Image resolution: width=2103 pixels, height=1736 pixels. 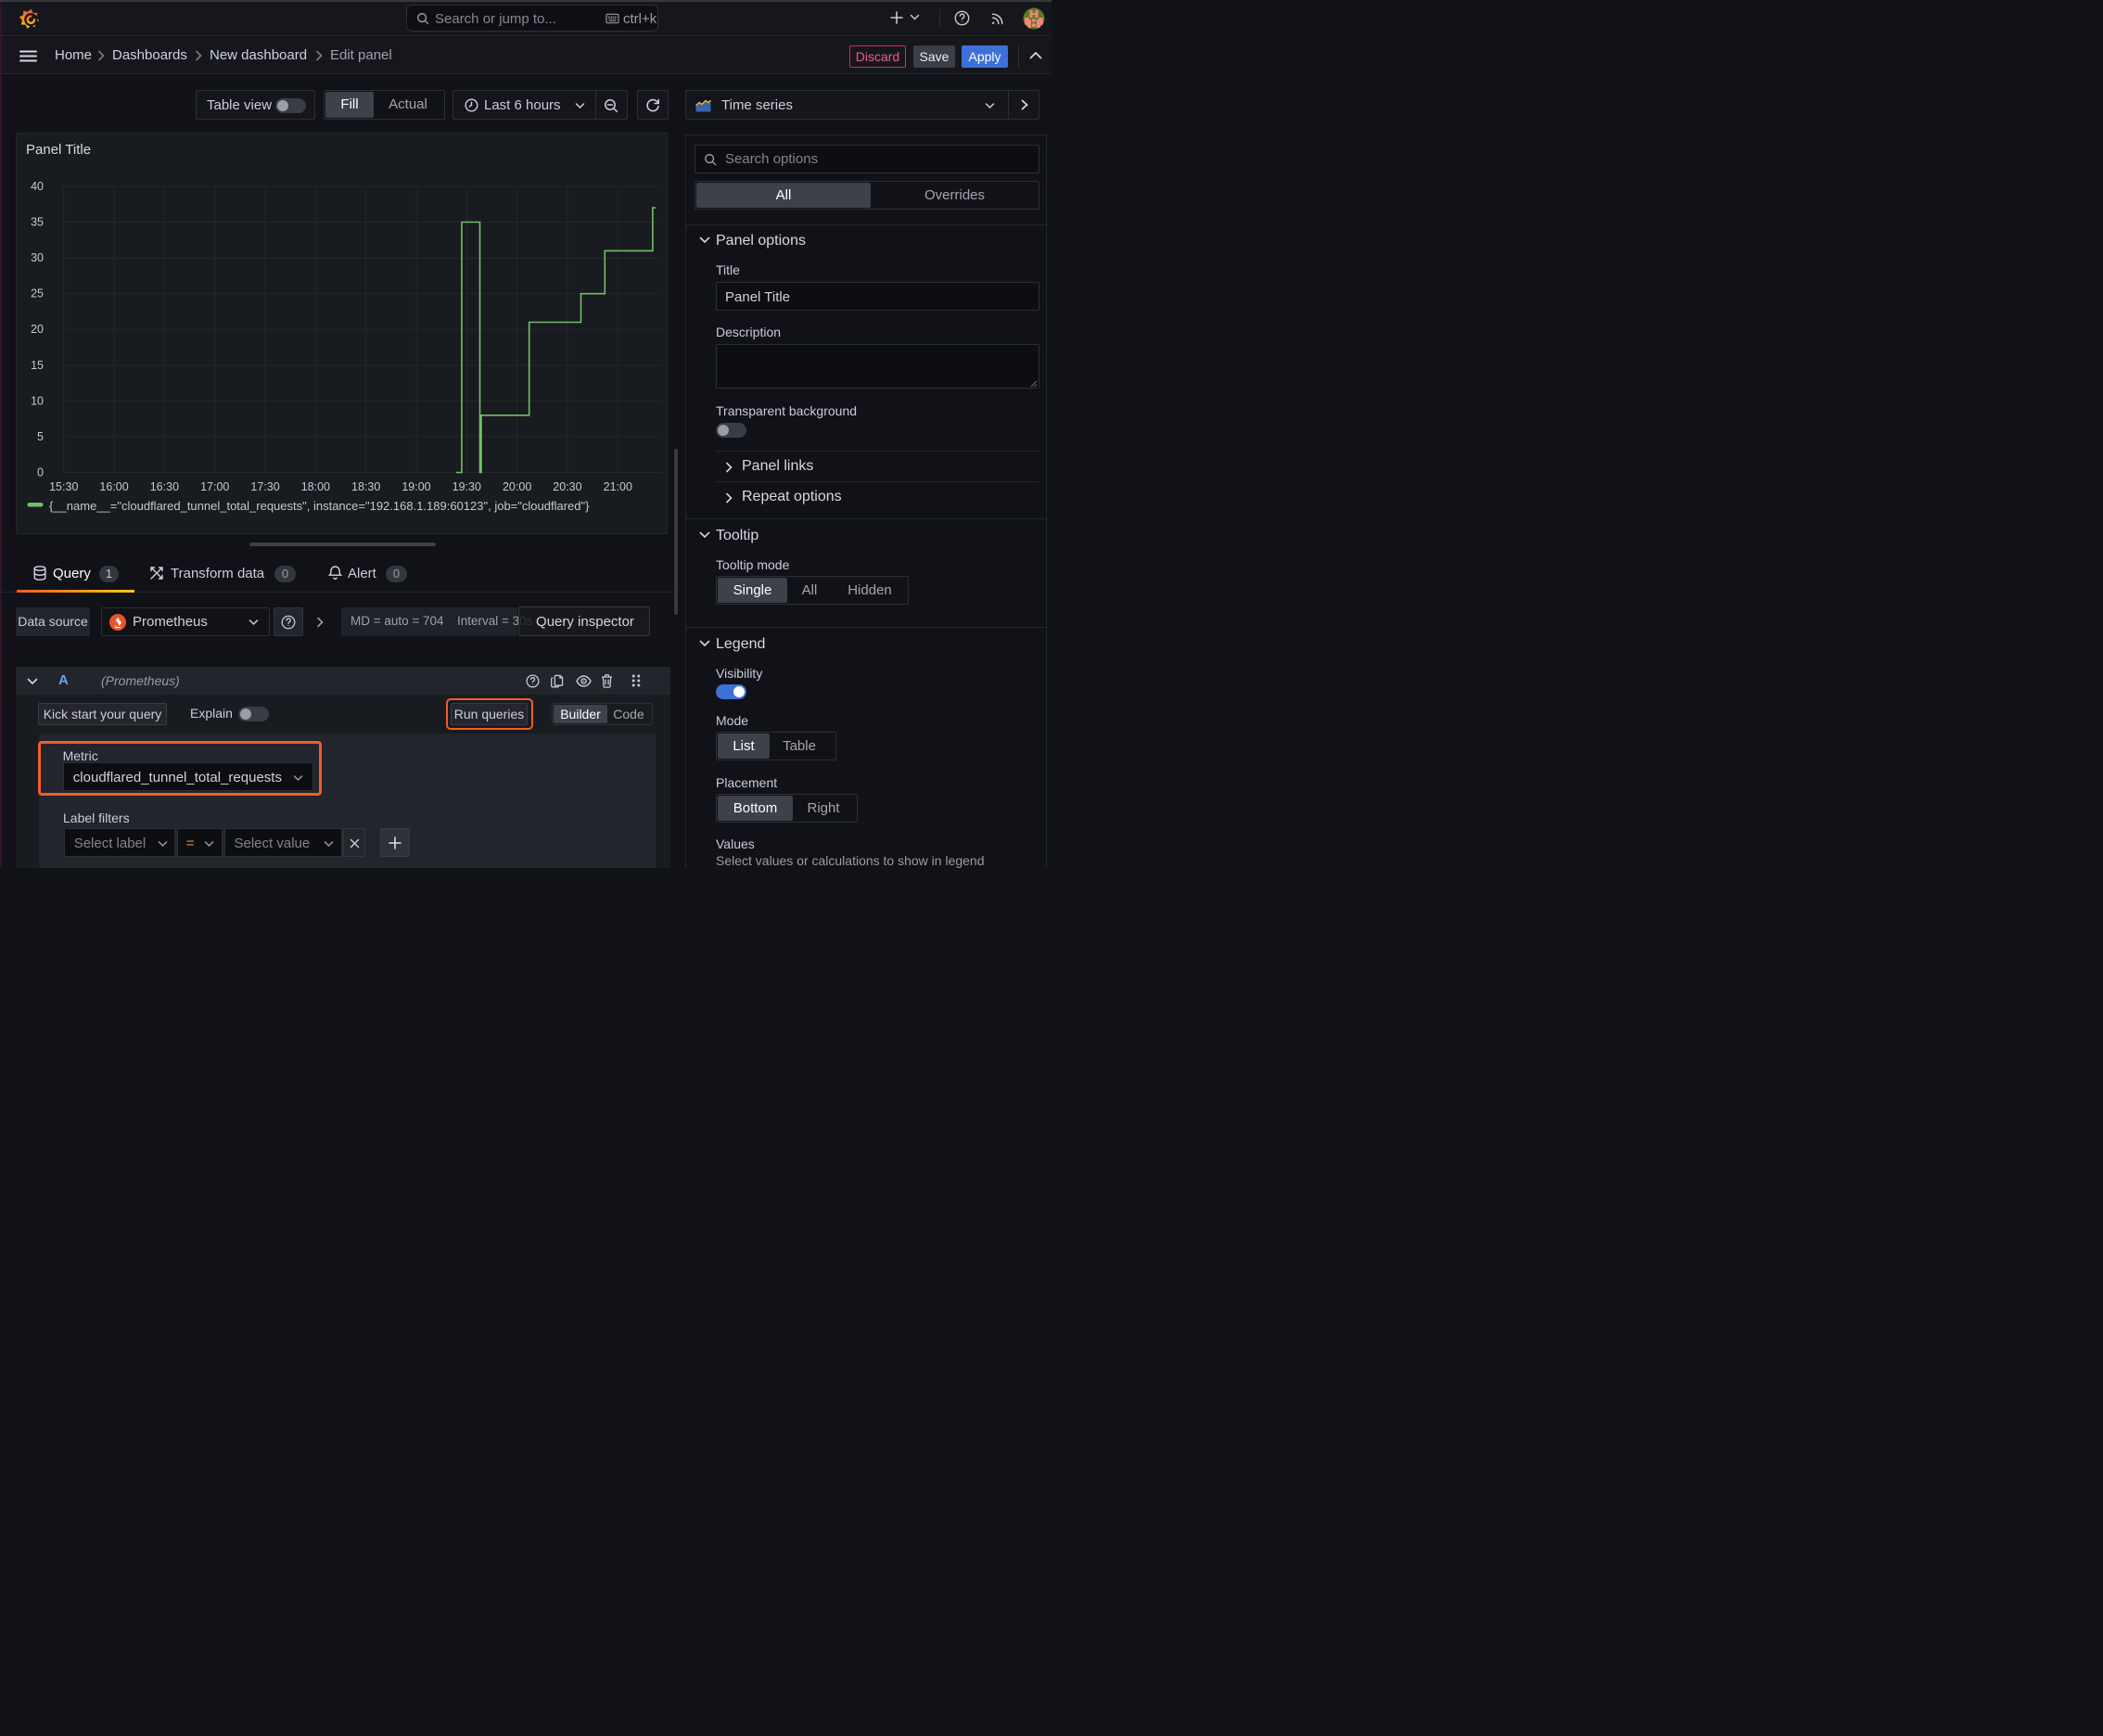 What do you see at coordinates (264, 487) in the screenshot?
I see `svg-text: 17:30` at bounding box center [264, 487].